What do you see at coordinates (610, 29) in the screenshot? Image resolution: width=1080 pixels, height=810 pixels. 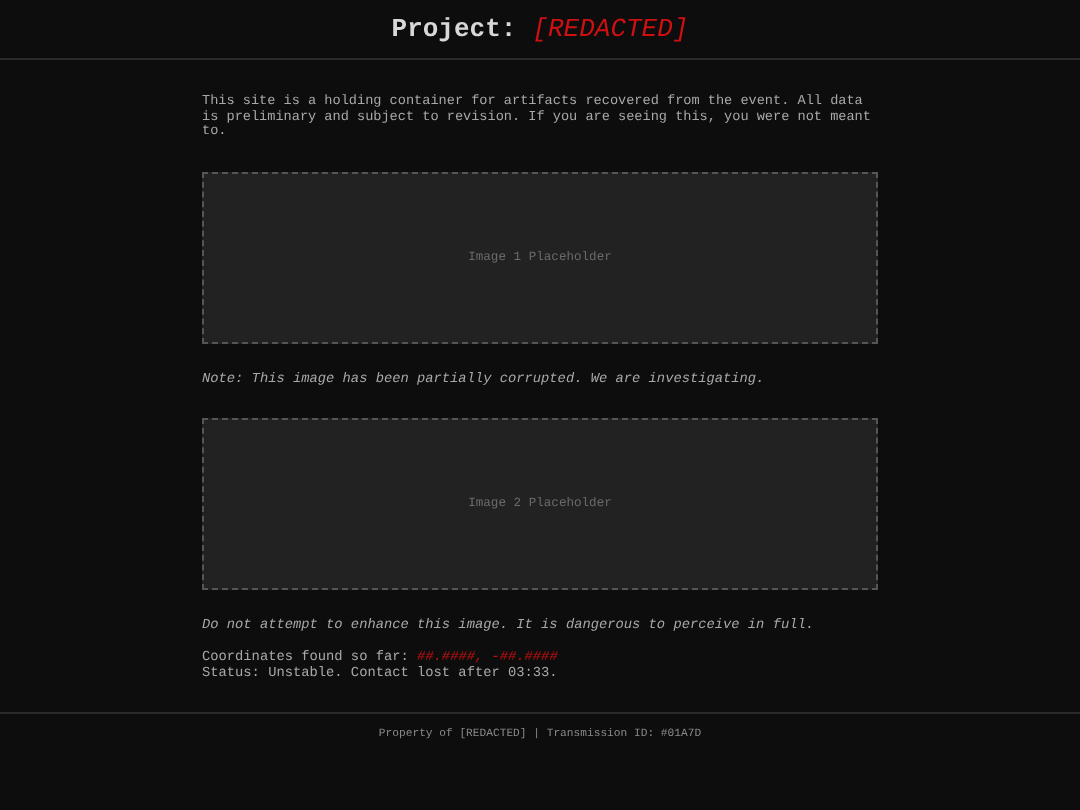 I see `redacted-title: [REDACTED]` at bounding box center [610, 29].